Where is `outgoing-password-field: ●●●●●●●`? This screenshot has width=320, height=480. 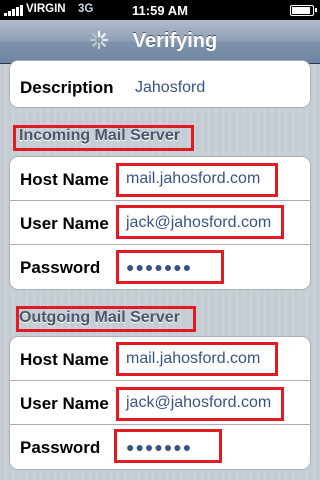
outgoing-password-field: ●●●●●●● is located at coordinates (159, 447).